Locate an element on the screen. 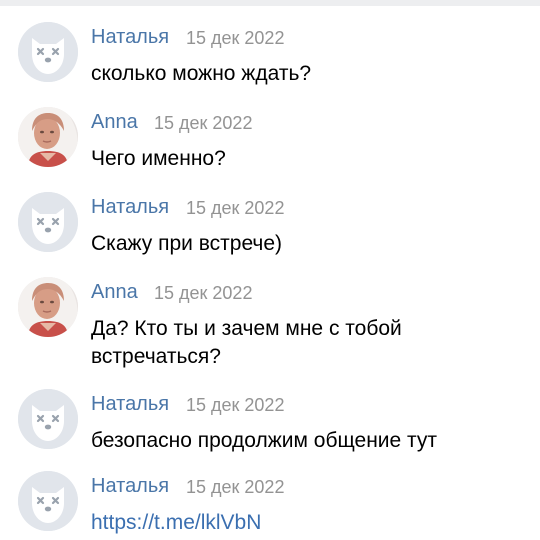  message-text: безопасно продолжим общение тут is located at coordinates (264, 440).